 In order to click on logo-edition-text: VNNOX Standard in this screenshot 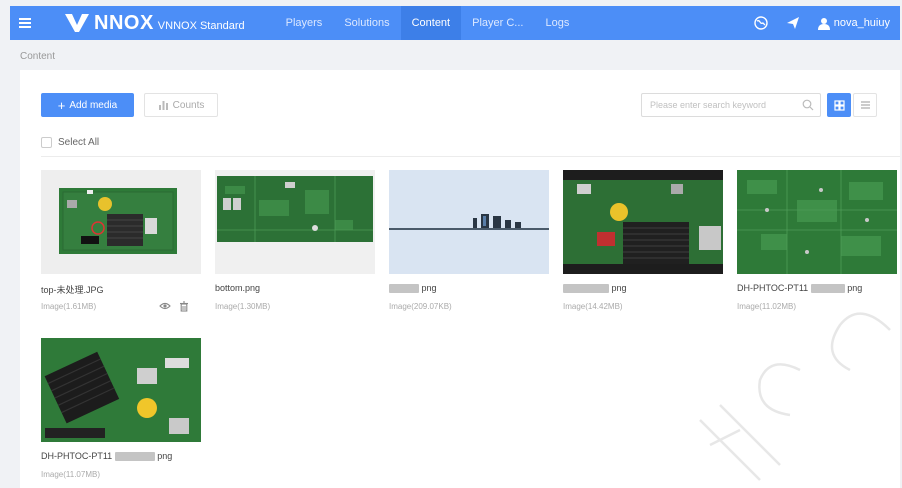, I will do `click(201, 26)`.